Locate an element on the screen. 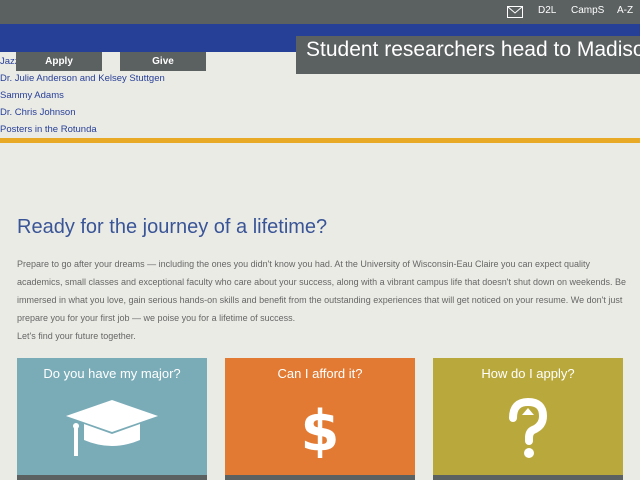 The image size is (640, 480). graduation-cap-icon is located at coordinates (112, 428).